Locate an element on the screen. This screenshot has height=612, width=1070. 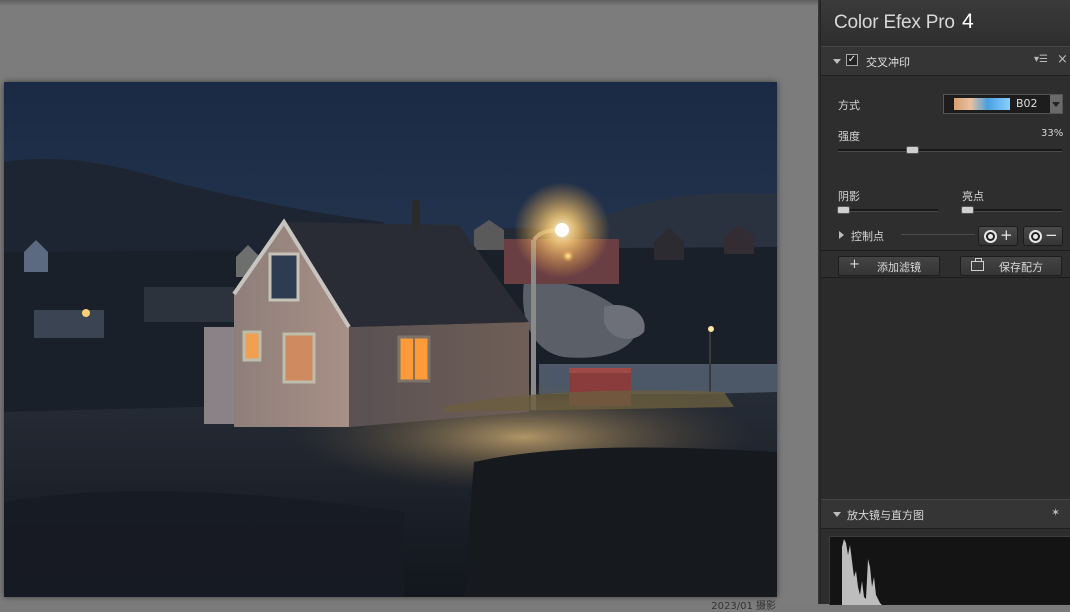
save-recipe-button: 保存配方 is located at coordinates (1011, 266).